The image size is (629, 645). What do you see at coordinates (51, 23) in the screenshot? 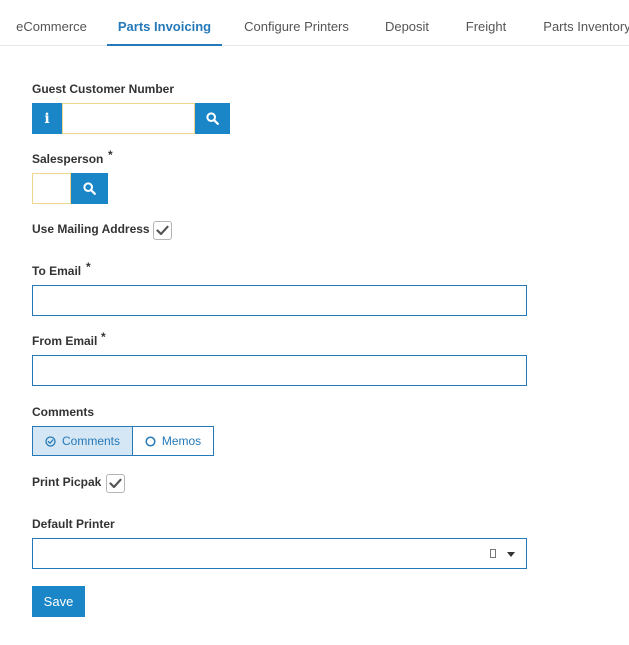
I see `tab-ecommerce: eCommerce` at bounding box center [51, 23].